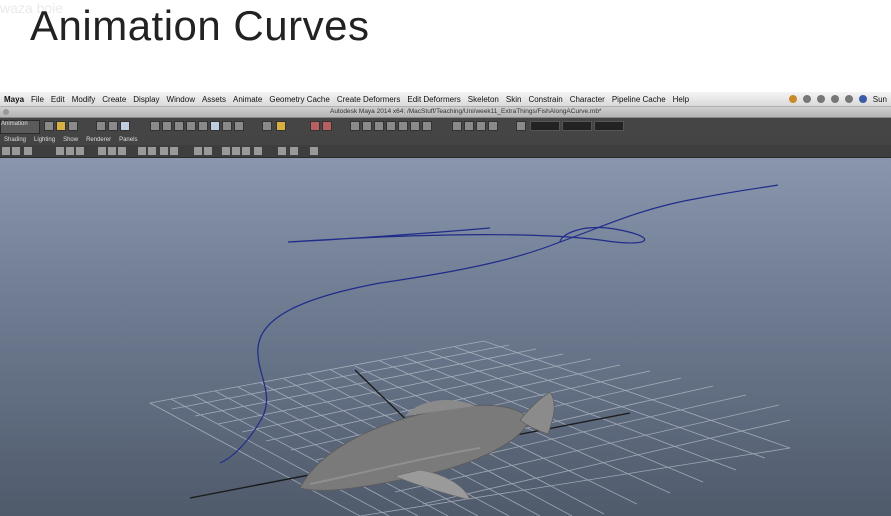  I want to click on panel-menu: Shading Lighting Show Renderer Panels, so click(445, 140).